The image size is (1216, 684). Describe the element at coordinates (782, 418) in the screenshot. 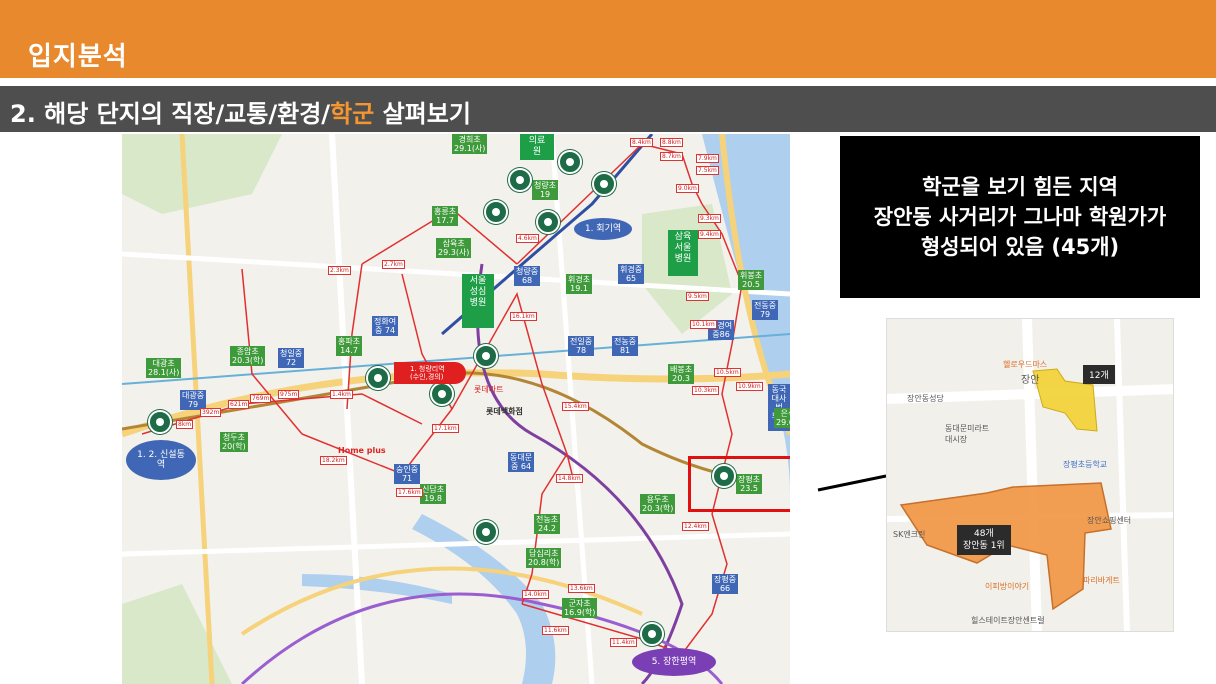

I see `school-label: 은석초 29.6(사)` at that location.